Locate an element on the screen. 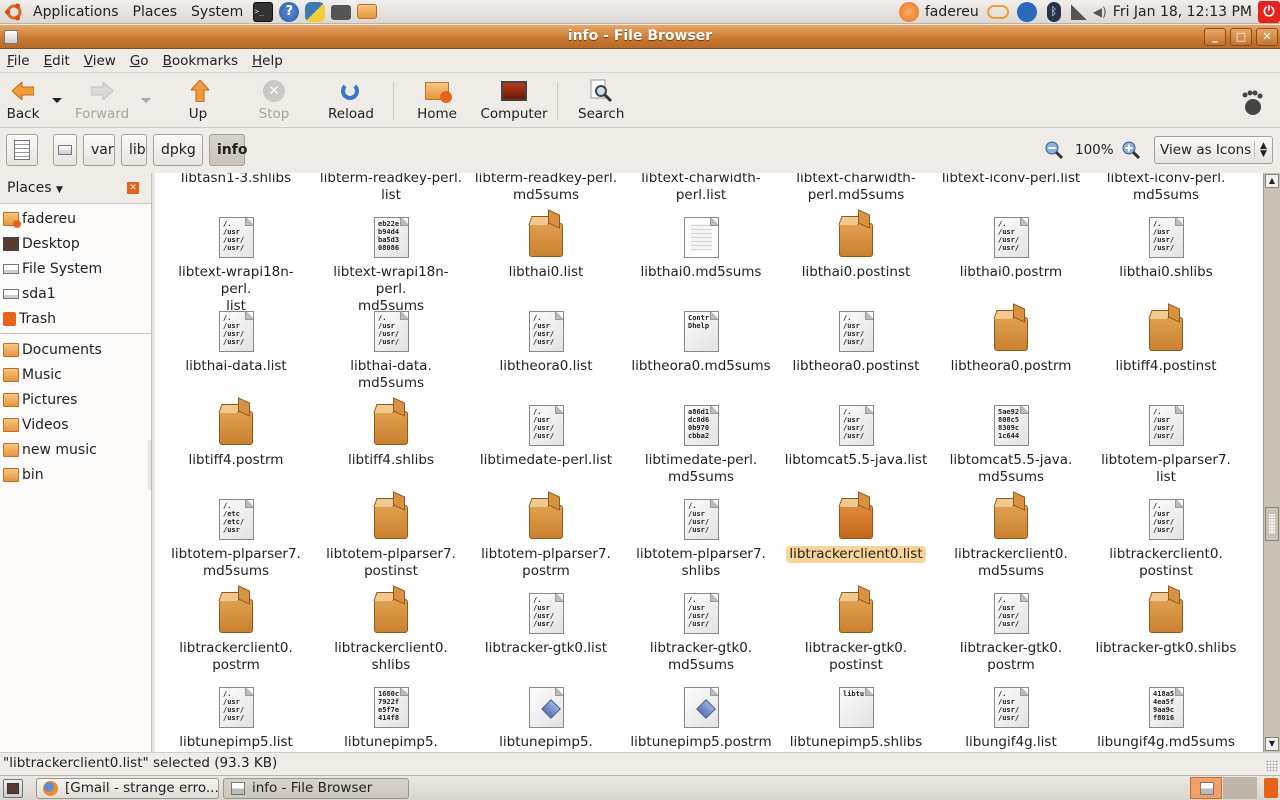  maximize-button: □ is located at coordinates (1241, 37).